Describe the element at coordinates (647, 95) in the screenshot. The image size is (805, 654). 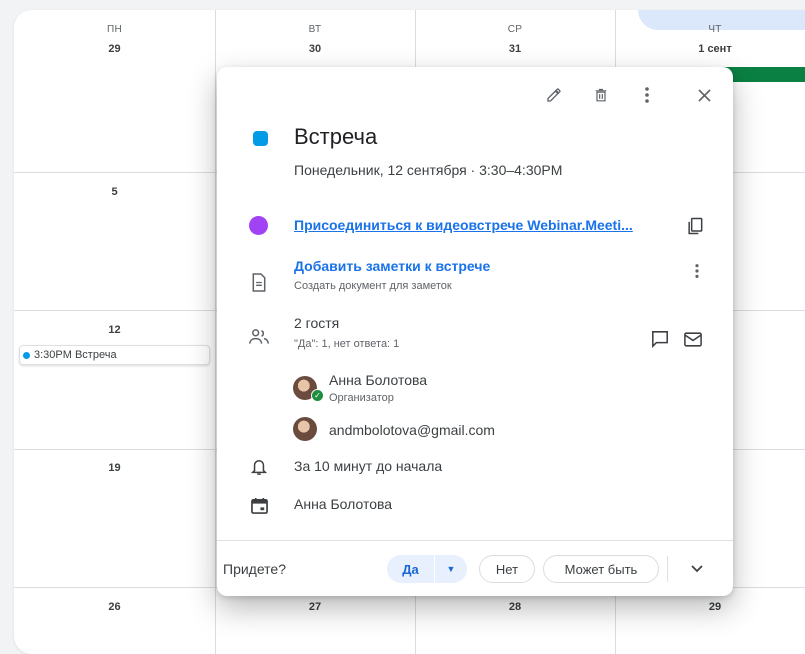
I see `more-options-icon` at that location.